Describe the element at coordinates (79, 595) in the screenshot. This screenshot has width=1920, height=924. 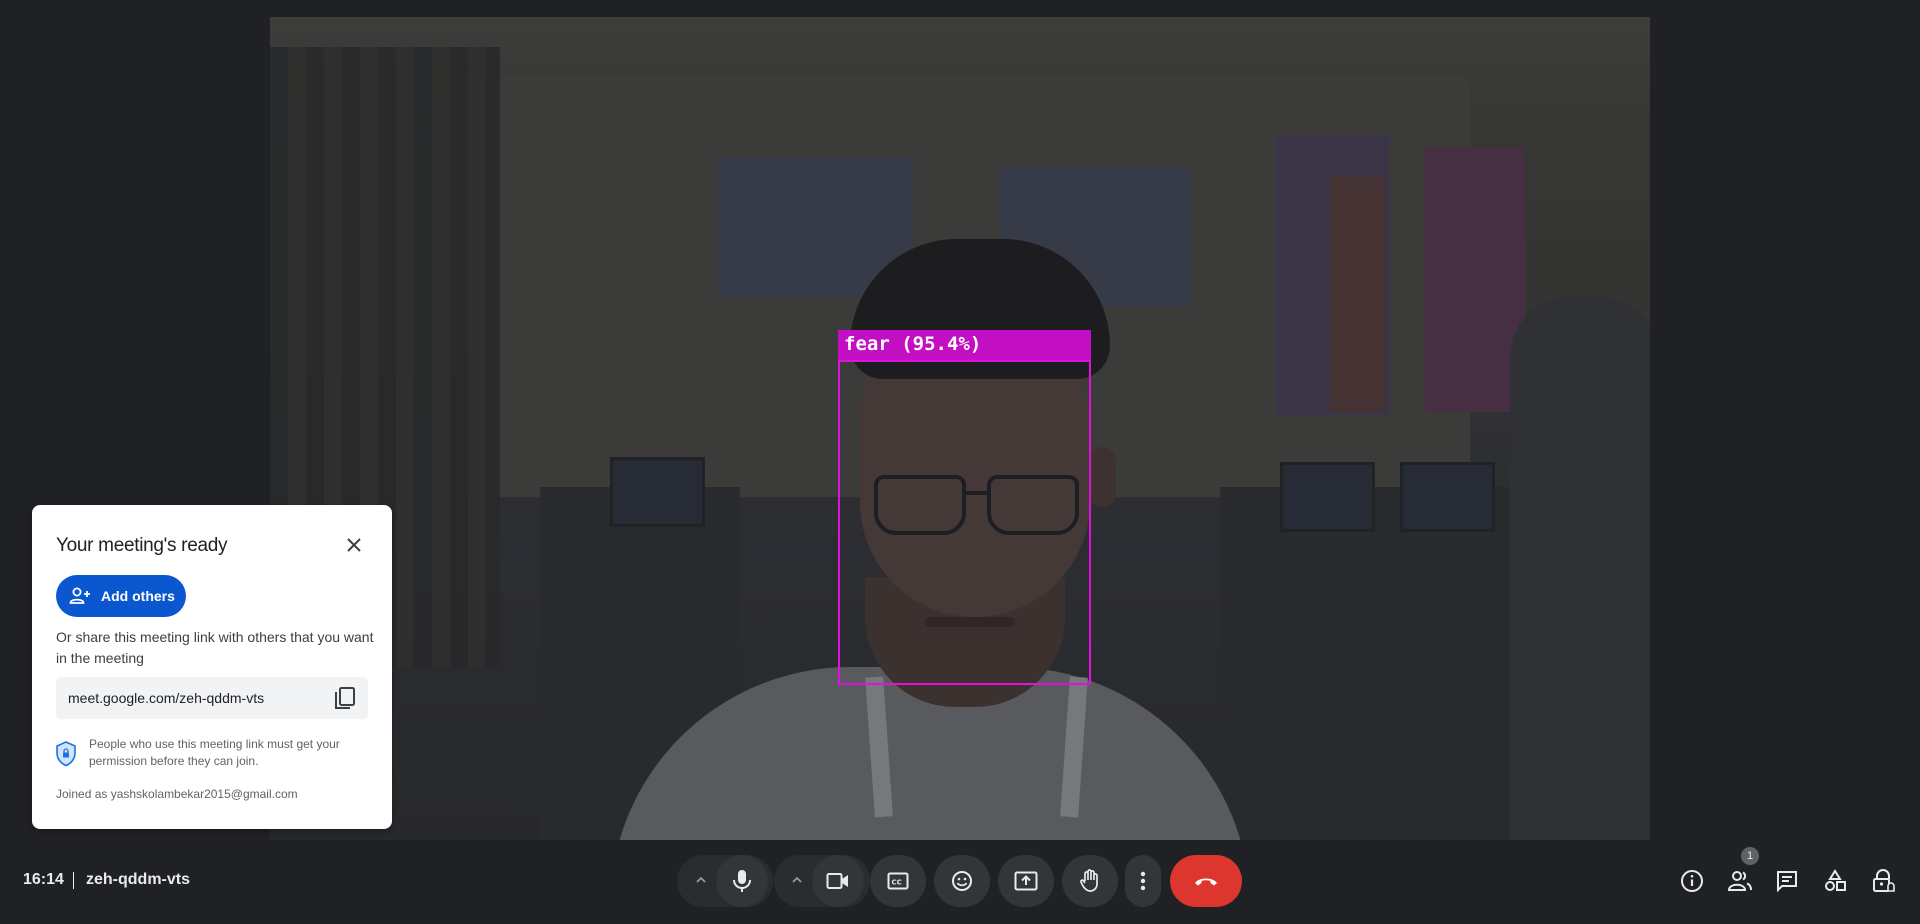
I see `add-person-icon` at that location.